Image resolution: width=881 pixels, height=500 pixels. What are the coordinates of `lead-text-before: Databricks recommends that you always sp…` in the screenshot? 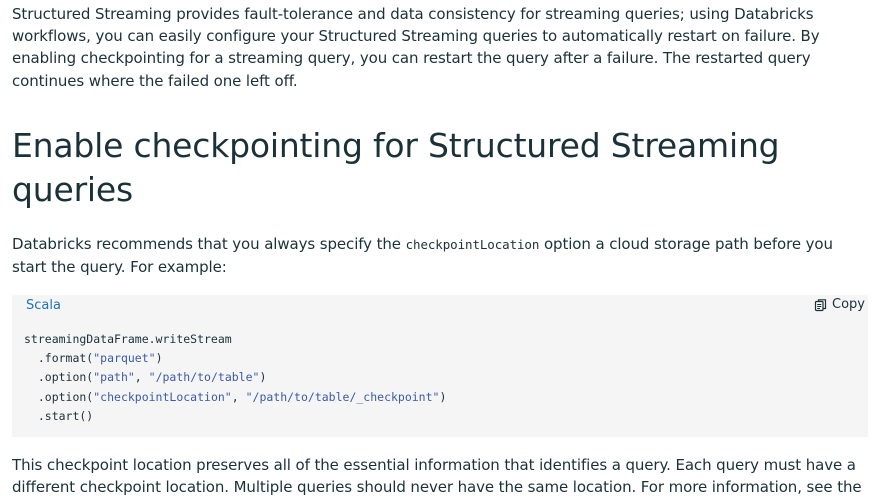 It's located at (209, 244).